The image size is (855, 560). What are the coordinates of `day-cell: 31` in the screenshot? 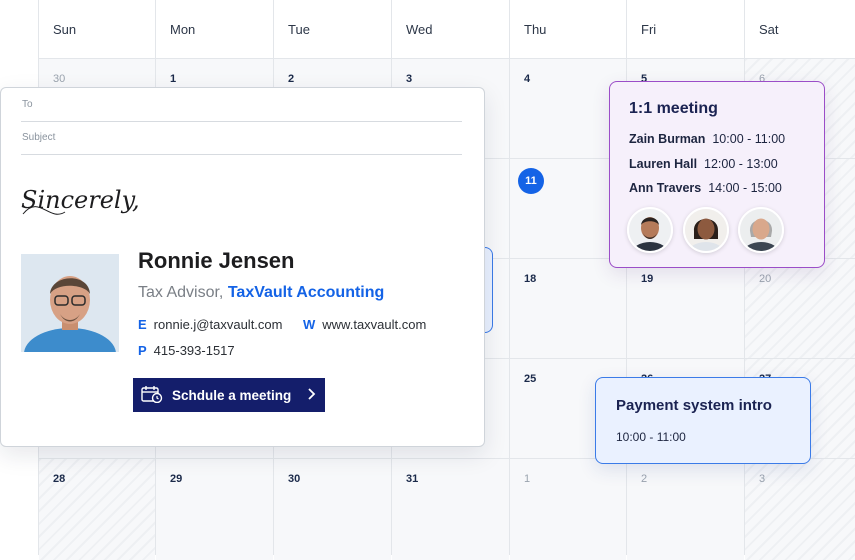 It's located at (450, 509).